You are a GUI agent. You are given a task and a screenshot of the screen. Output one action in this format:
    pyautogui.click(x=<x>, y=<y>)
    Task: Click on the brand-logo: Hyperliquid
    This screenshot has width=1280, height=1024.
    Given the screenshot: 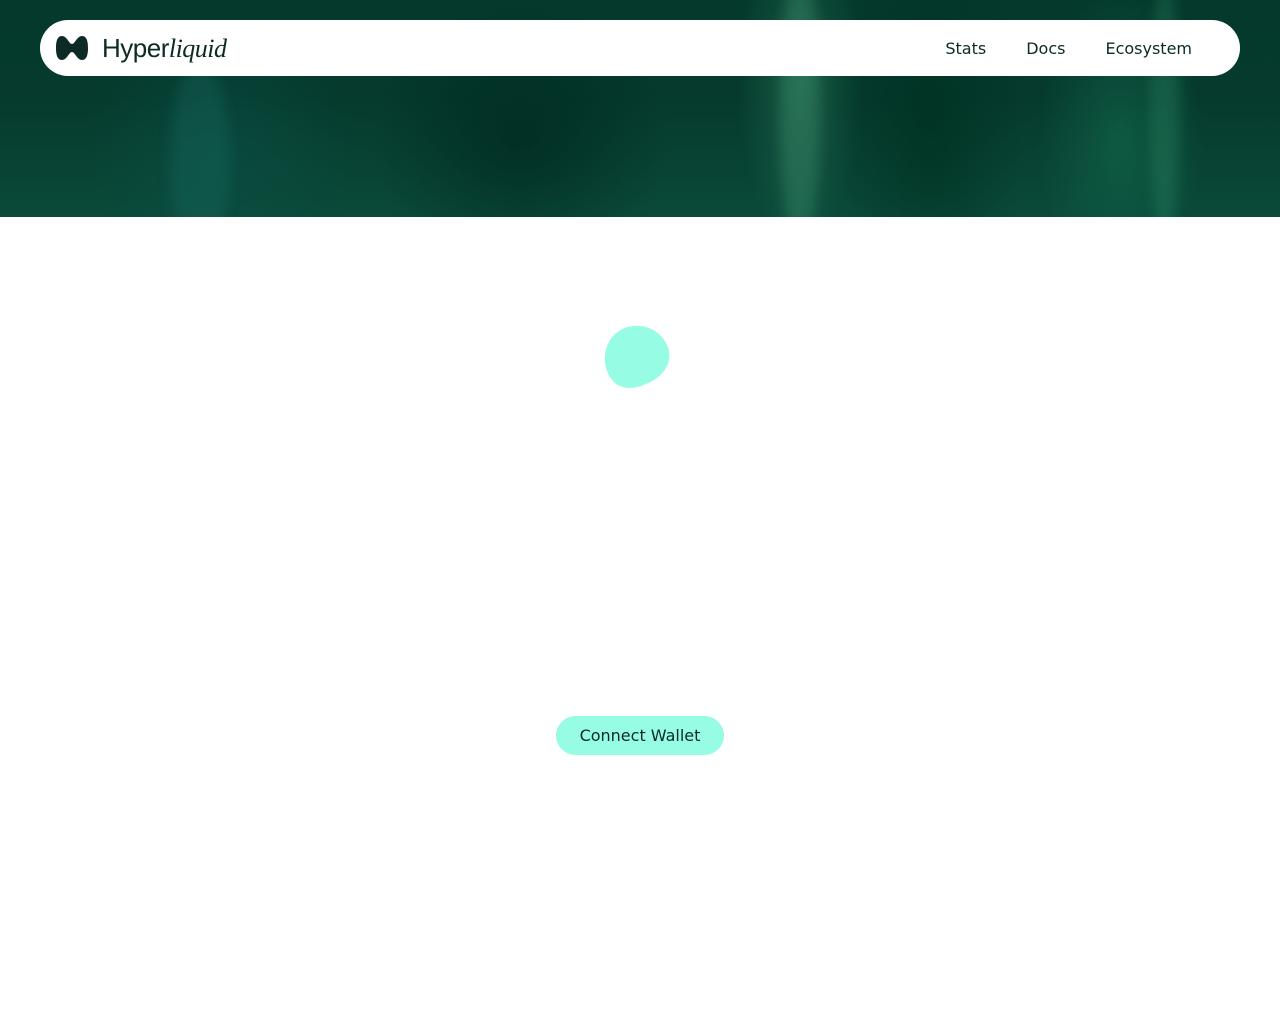 What is the action you would take?
    pyautogui.click(x=141, y=48)
    